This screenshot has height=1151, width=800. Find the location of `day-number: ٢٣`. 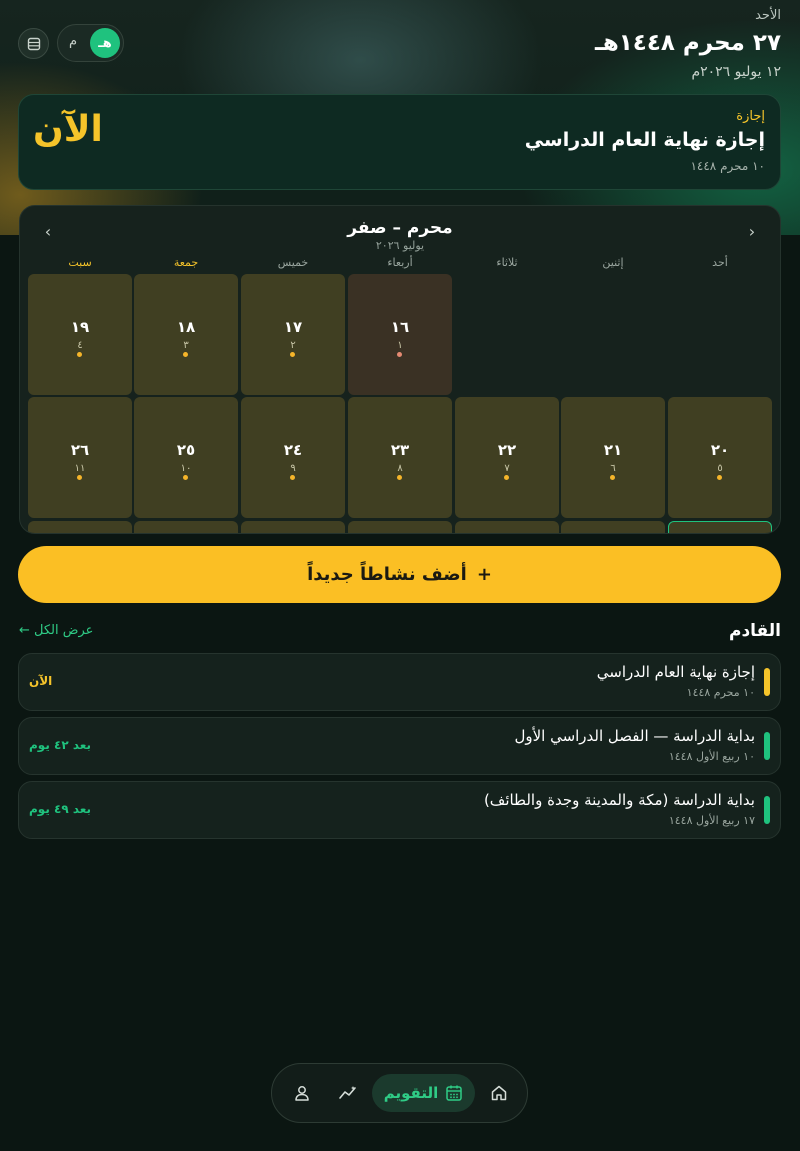

day-number: ٢٣ is located at coordinates (400, 450).